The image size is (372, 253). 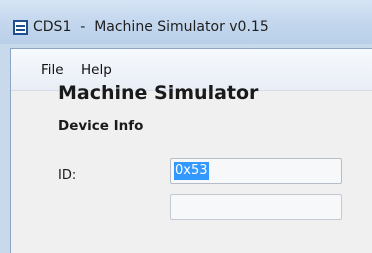 What do you see at coordinates (101, 126) in the screenshot?
I see `section-heading-device-info: Device Info` at bounding box center [101, 126].